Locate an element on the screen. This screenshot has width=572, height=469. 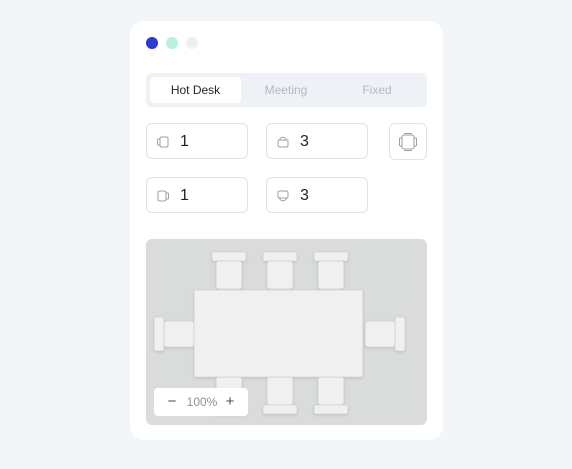
table-top is located at coordinates (278, 333).